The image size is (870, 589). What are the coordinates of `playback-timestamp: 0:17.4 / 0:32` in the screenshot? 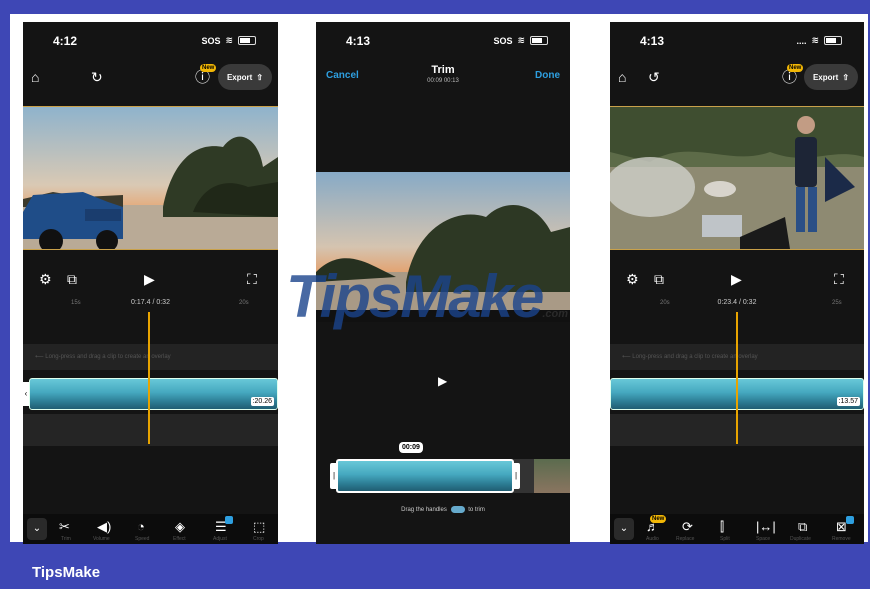 It's located at (150, 302).